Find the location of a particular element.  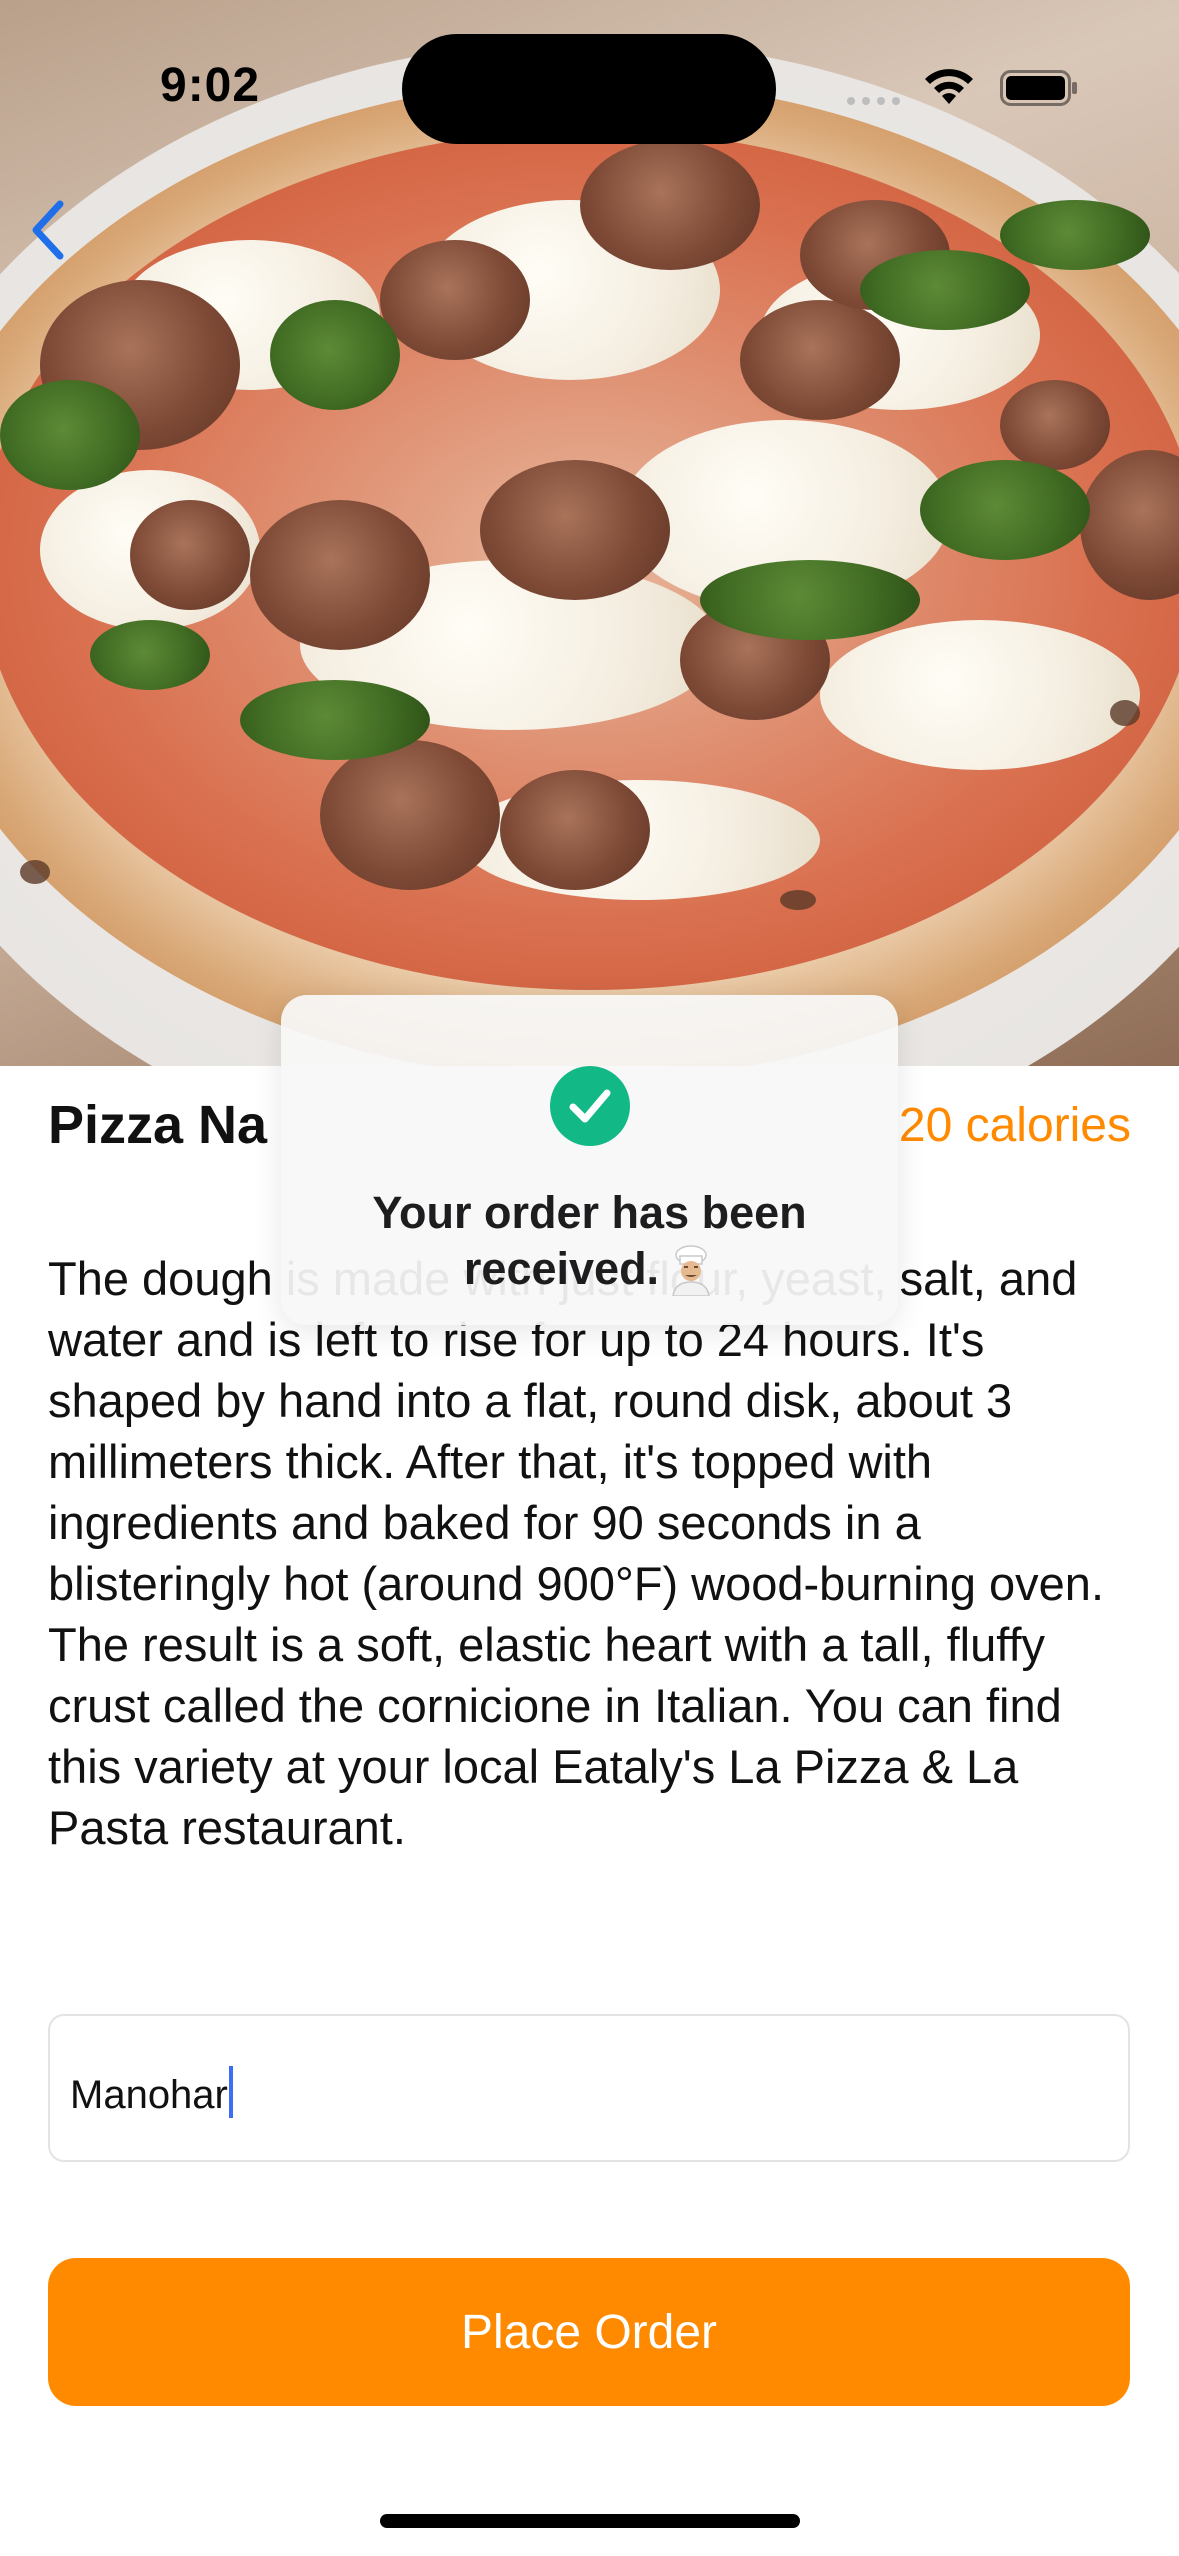

toast-message-text: Your order has been received. is located at coordinates (589, 1240).